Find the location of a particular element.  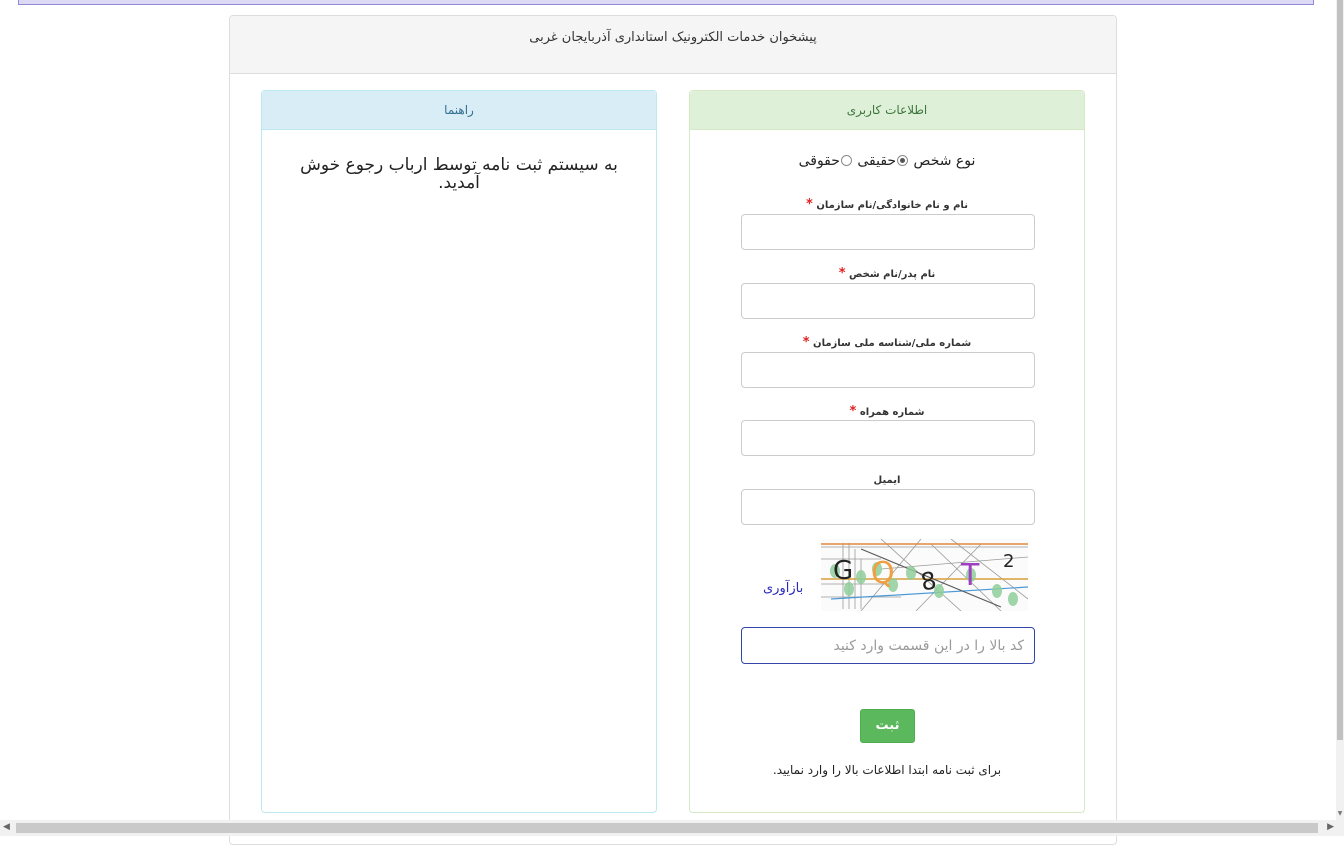

vertical-scroll-thumb is located at coordinates (1340, 370).